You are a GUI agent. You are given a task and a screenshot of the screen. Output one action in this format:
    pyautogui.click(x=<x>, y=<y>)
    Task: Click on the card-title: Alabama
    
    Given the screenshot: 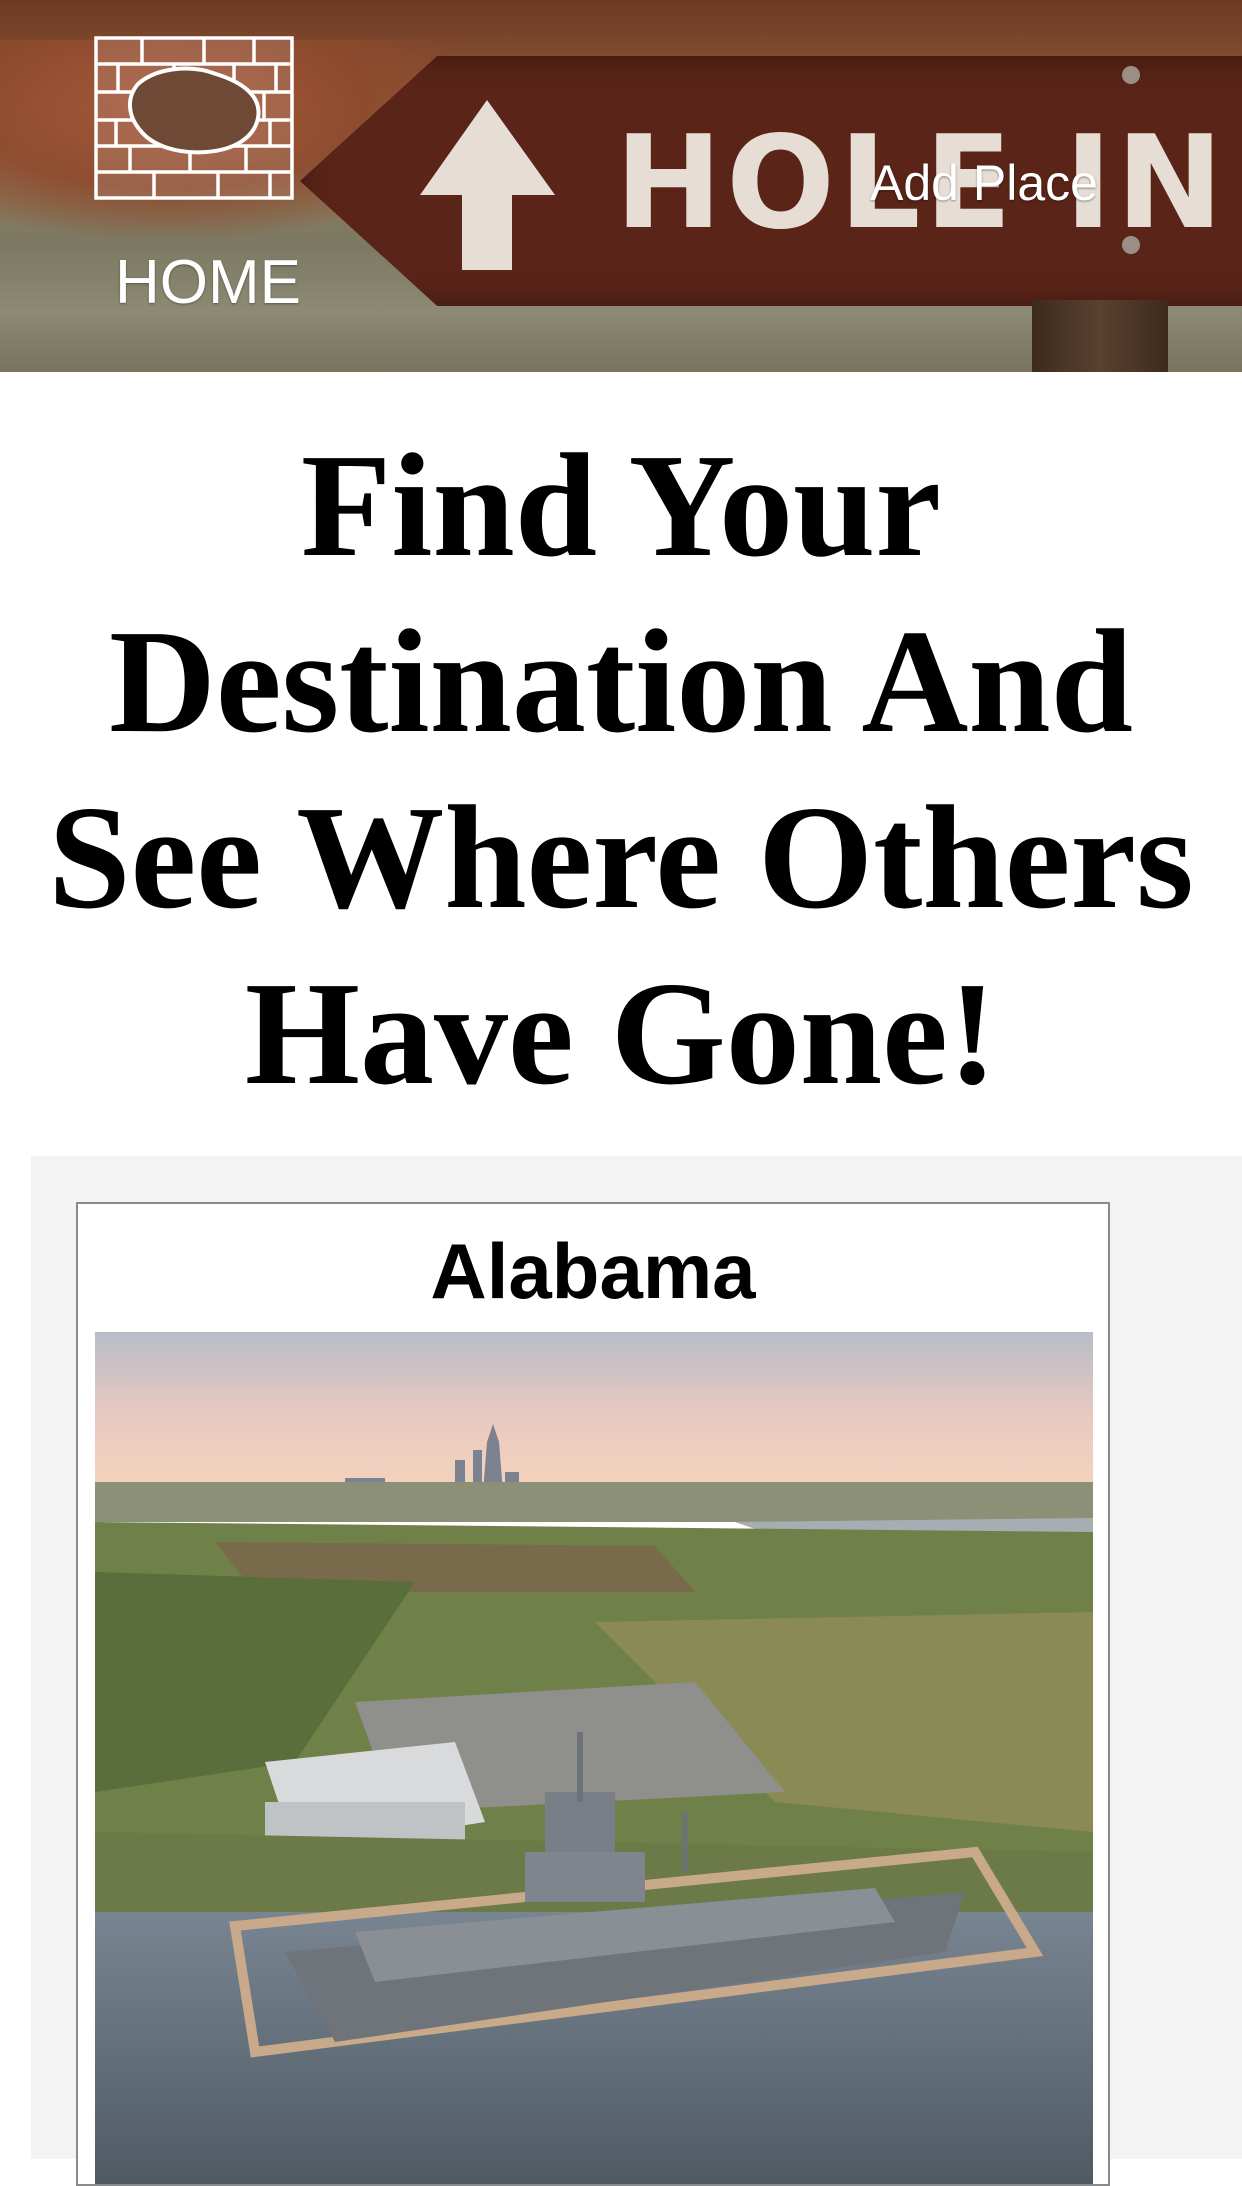 What is the action you would take?
    pyautogui.click(x=593, y=1271)
    